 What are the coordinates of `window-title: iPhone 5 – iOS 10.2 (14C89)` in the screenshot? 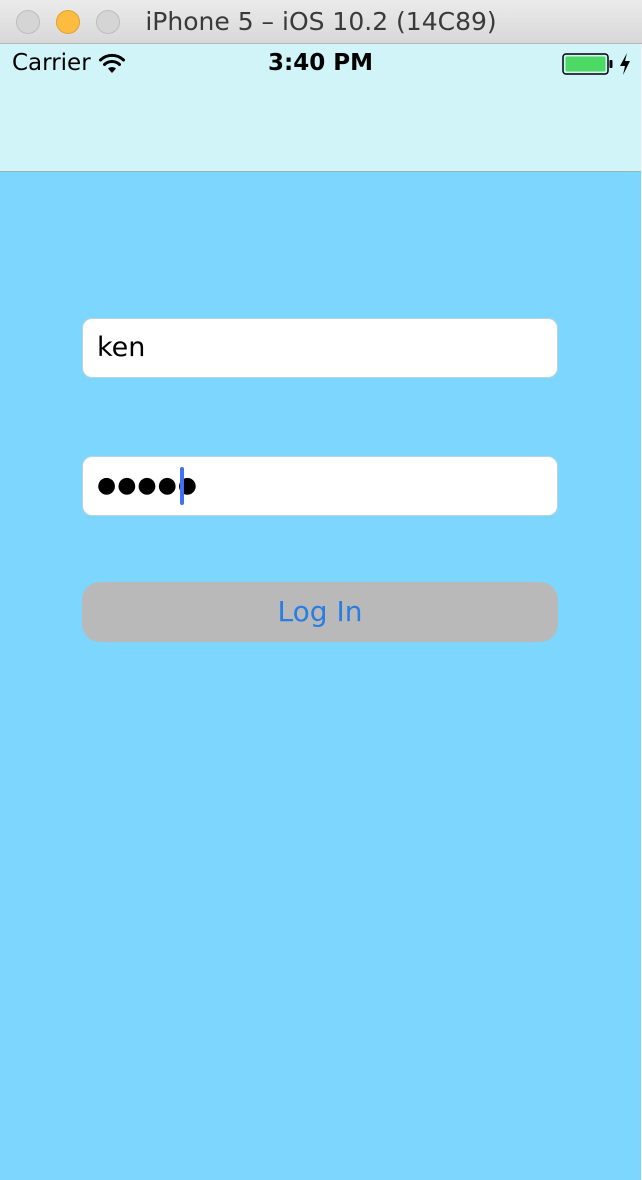 It's located at (321, 21).